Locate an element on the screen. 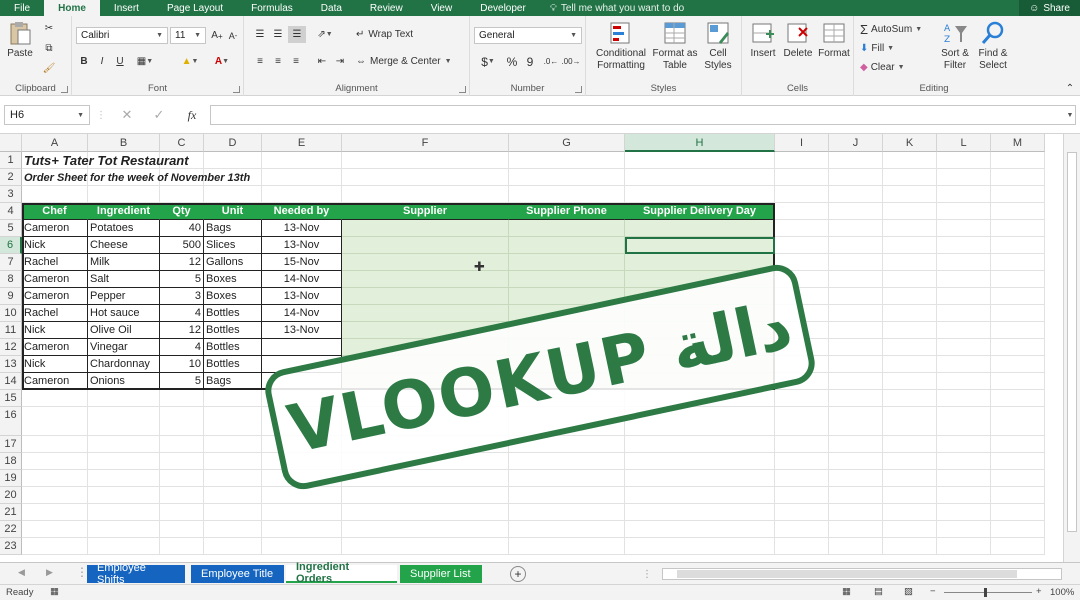  table-cell: Nick is located at coordinates (55, 330).